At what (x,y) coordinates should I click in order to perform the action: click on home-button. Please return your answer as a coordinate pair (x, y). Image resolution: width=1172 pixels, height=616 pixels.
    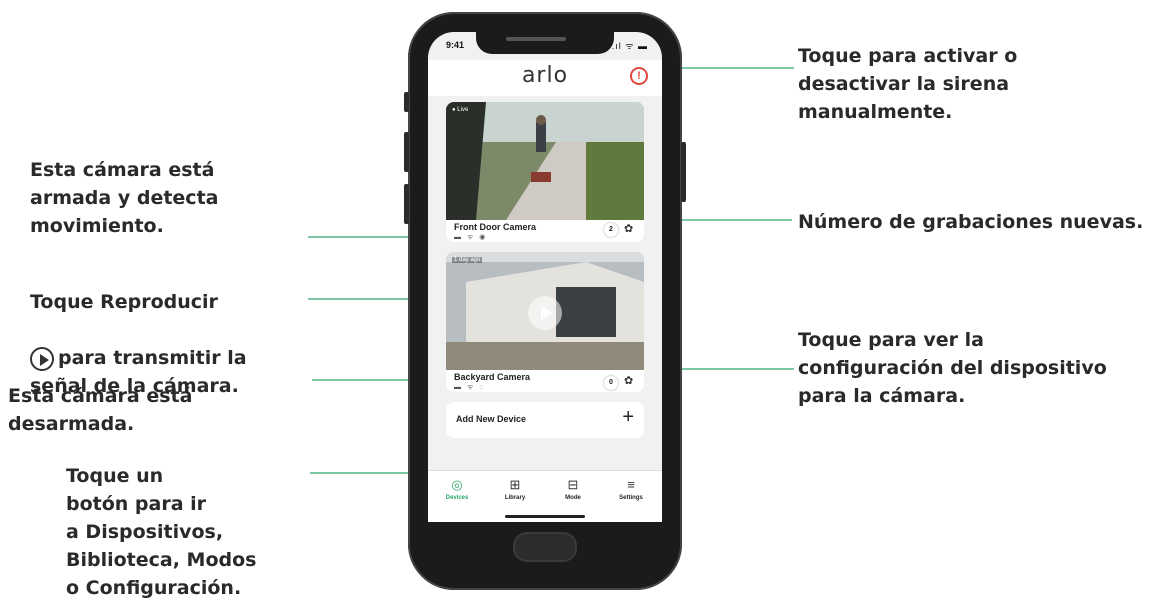
    Looking at the image, I should click on (545, 547).